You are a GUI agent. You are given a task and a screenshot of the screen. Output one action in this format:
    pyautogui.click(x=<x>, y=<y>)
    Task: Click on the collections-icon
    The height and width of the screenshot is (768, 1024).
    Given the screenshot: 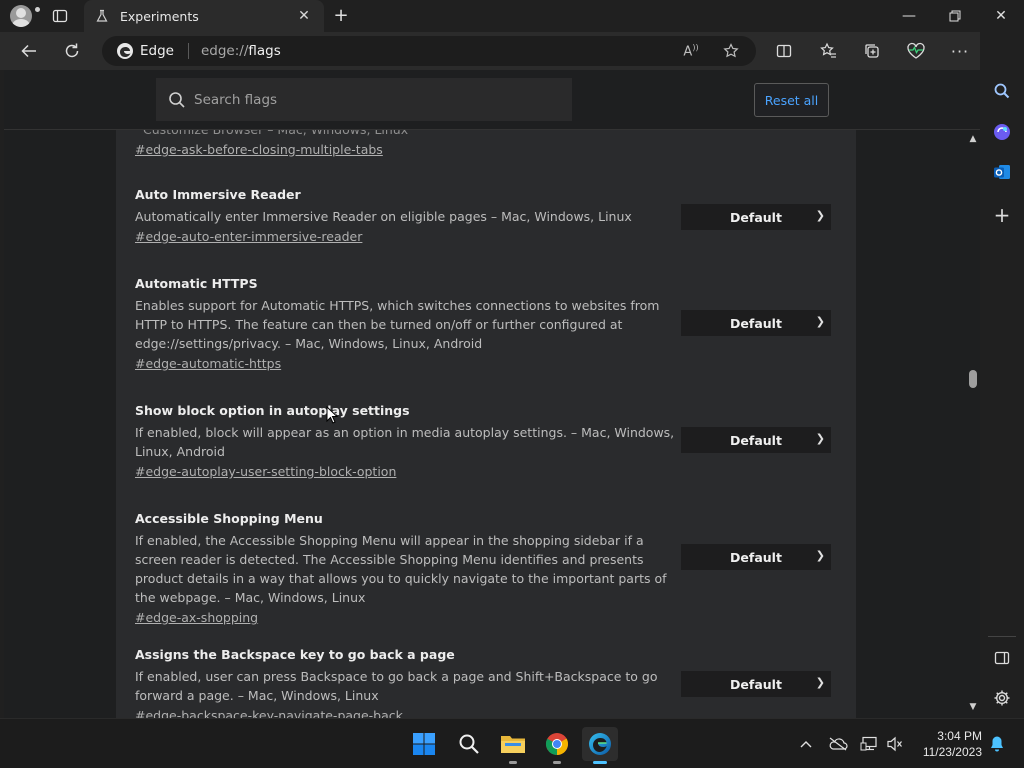 What is the action you would take?
    pyautogui.click(x=872, y=51)
    